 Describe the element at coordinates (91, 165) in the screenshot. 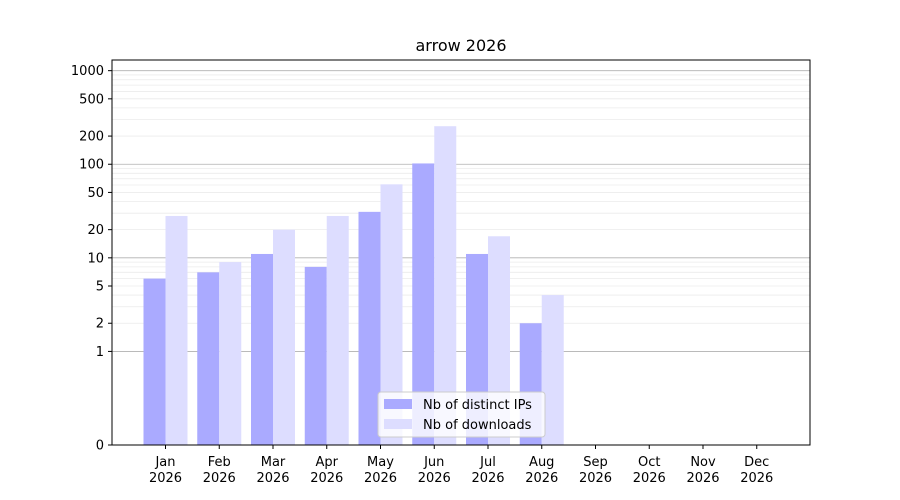

I see `y-tick-label: 100` at that location.